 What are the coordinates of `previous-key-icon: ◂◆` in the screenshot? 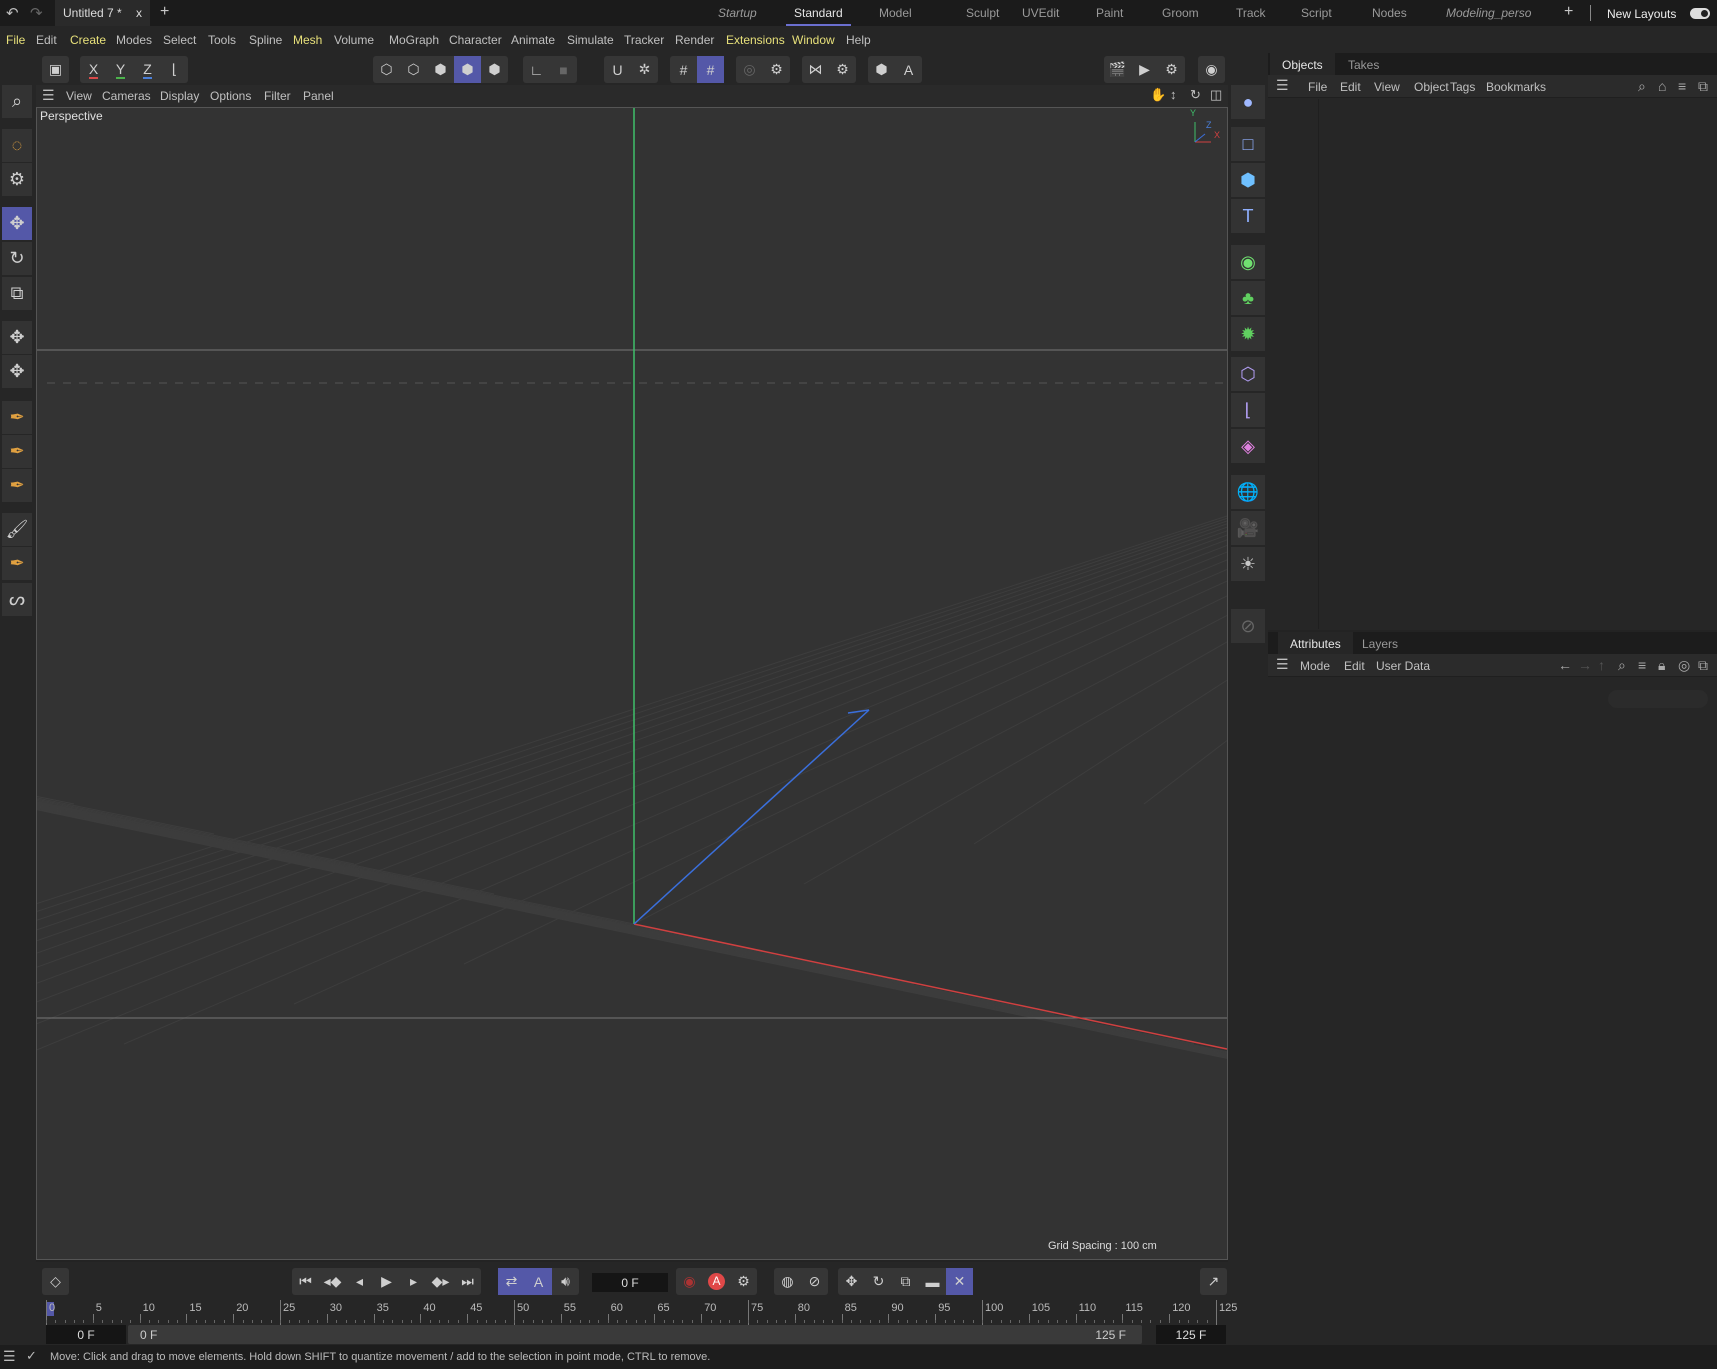 It's located at (332, 1281).